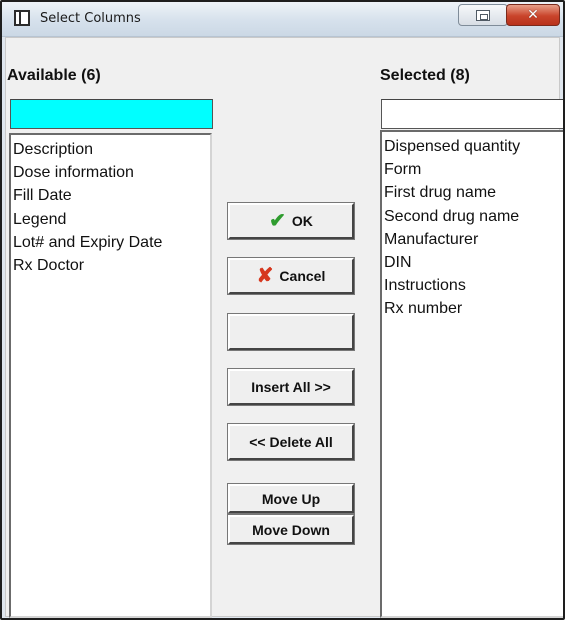  What do you see at coordinates (473, 308) in the screenshot?
I see `list-item: Rx number` at bounding box center [473, 308].